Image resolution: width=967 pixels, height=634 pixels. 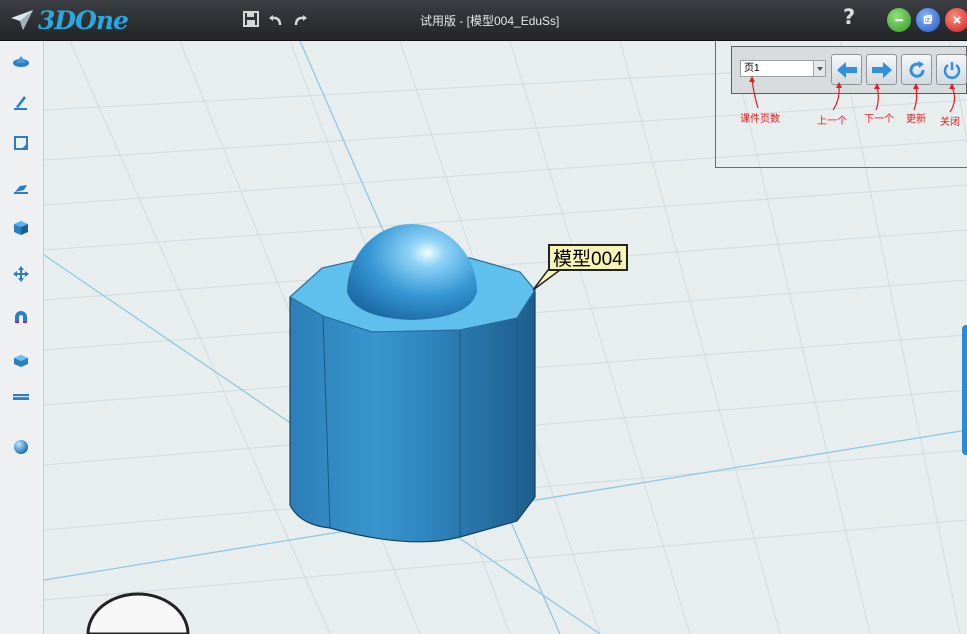 What do you see at coordinates (760, 119) in the screenshot?
I see `annotation-page-count: 课件页数` at bounding box center [760, 119].